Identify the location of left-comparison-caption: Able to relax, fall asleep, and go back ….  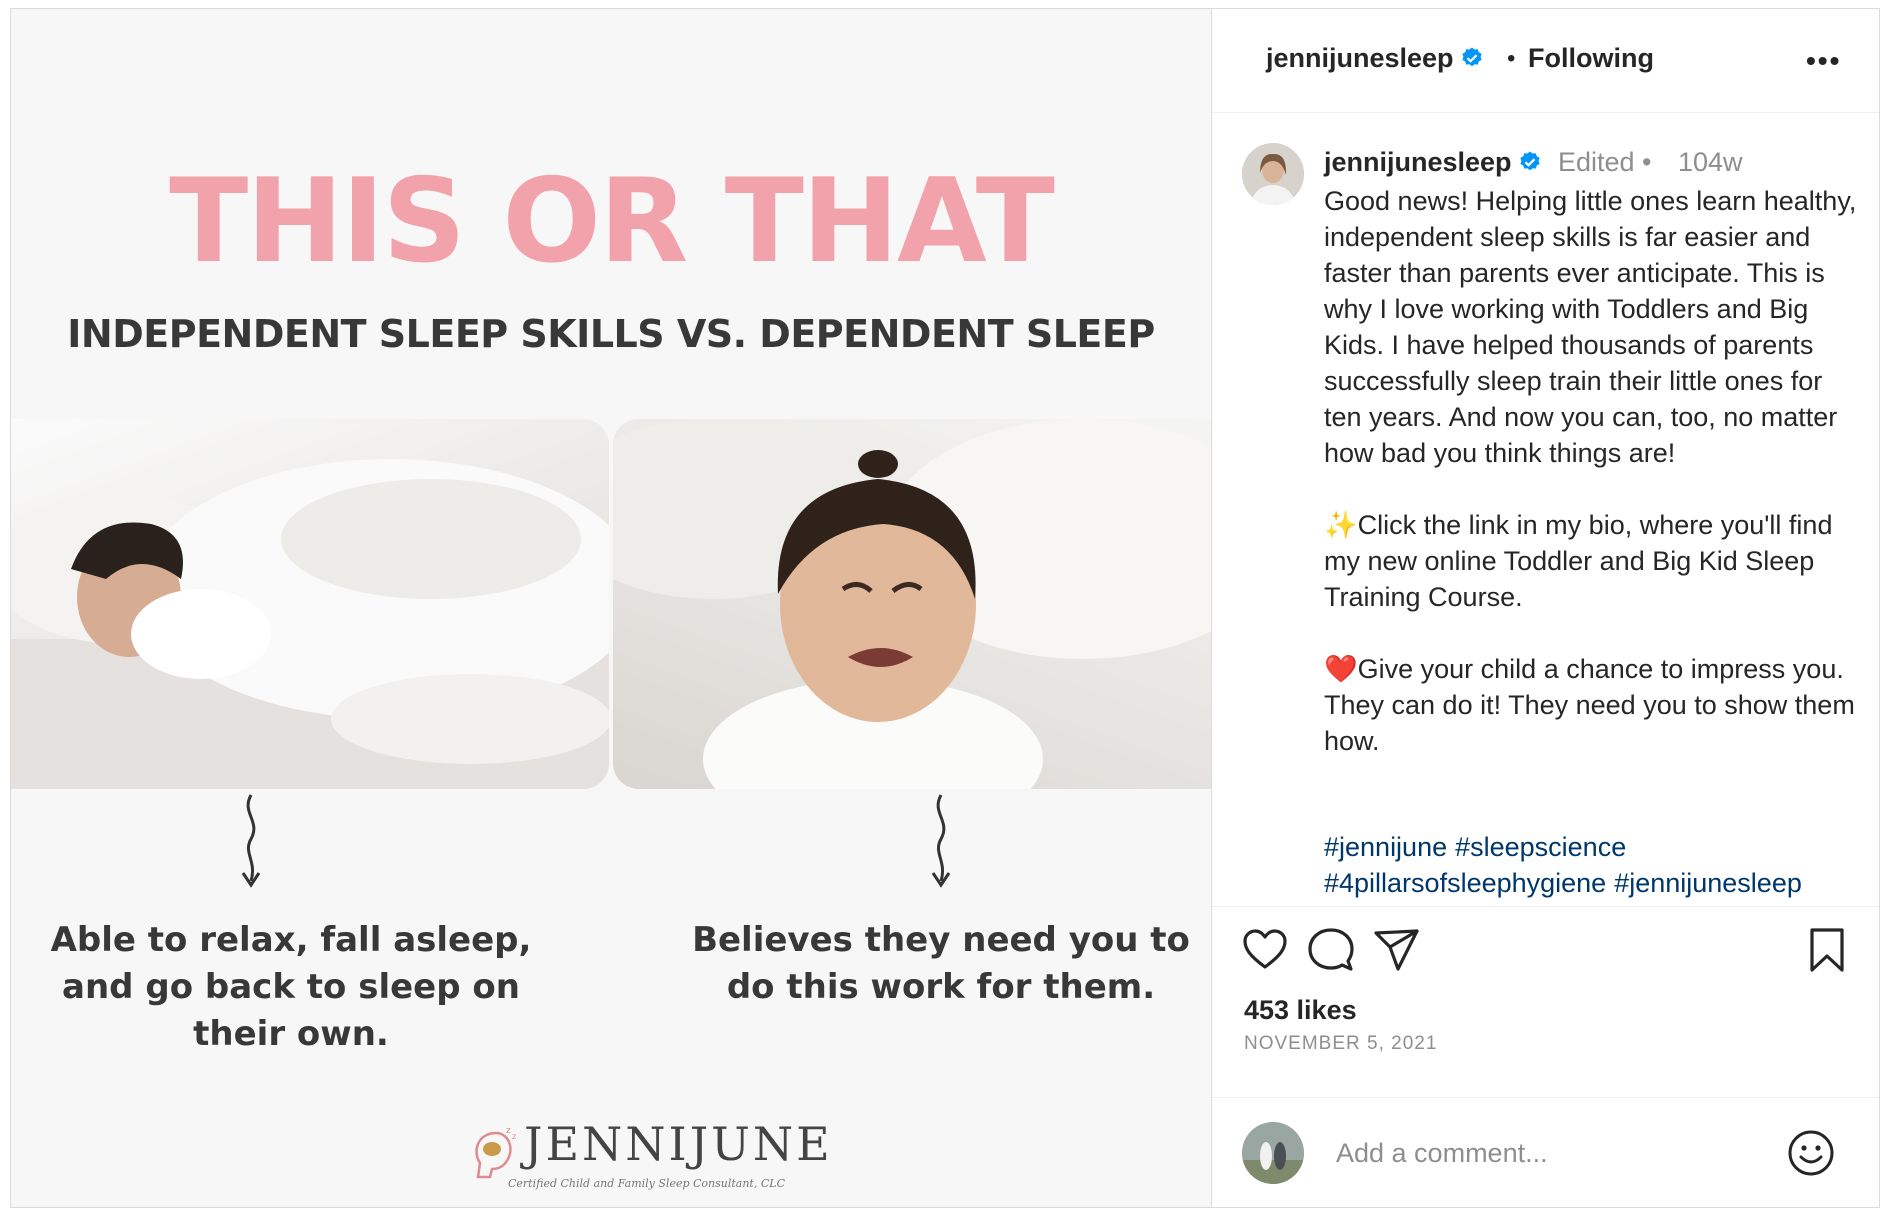
(291, 987).